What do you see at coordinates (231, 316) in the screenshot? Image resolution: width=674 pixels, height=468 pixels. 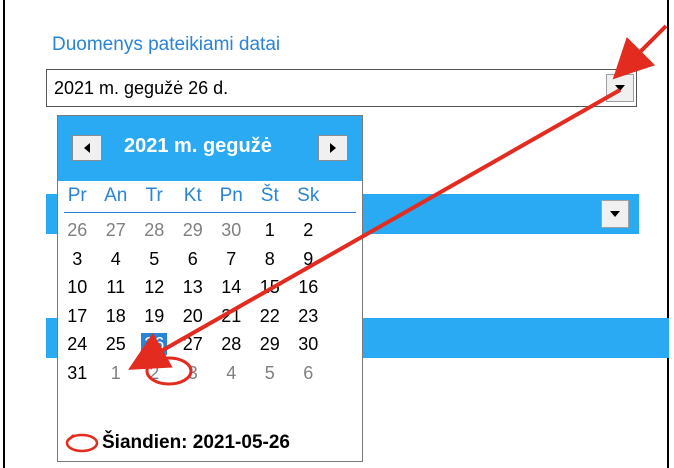 I see `day-cell: 21` at bounding box center [231, 316].